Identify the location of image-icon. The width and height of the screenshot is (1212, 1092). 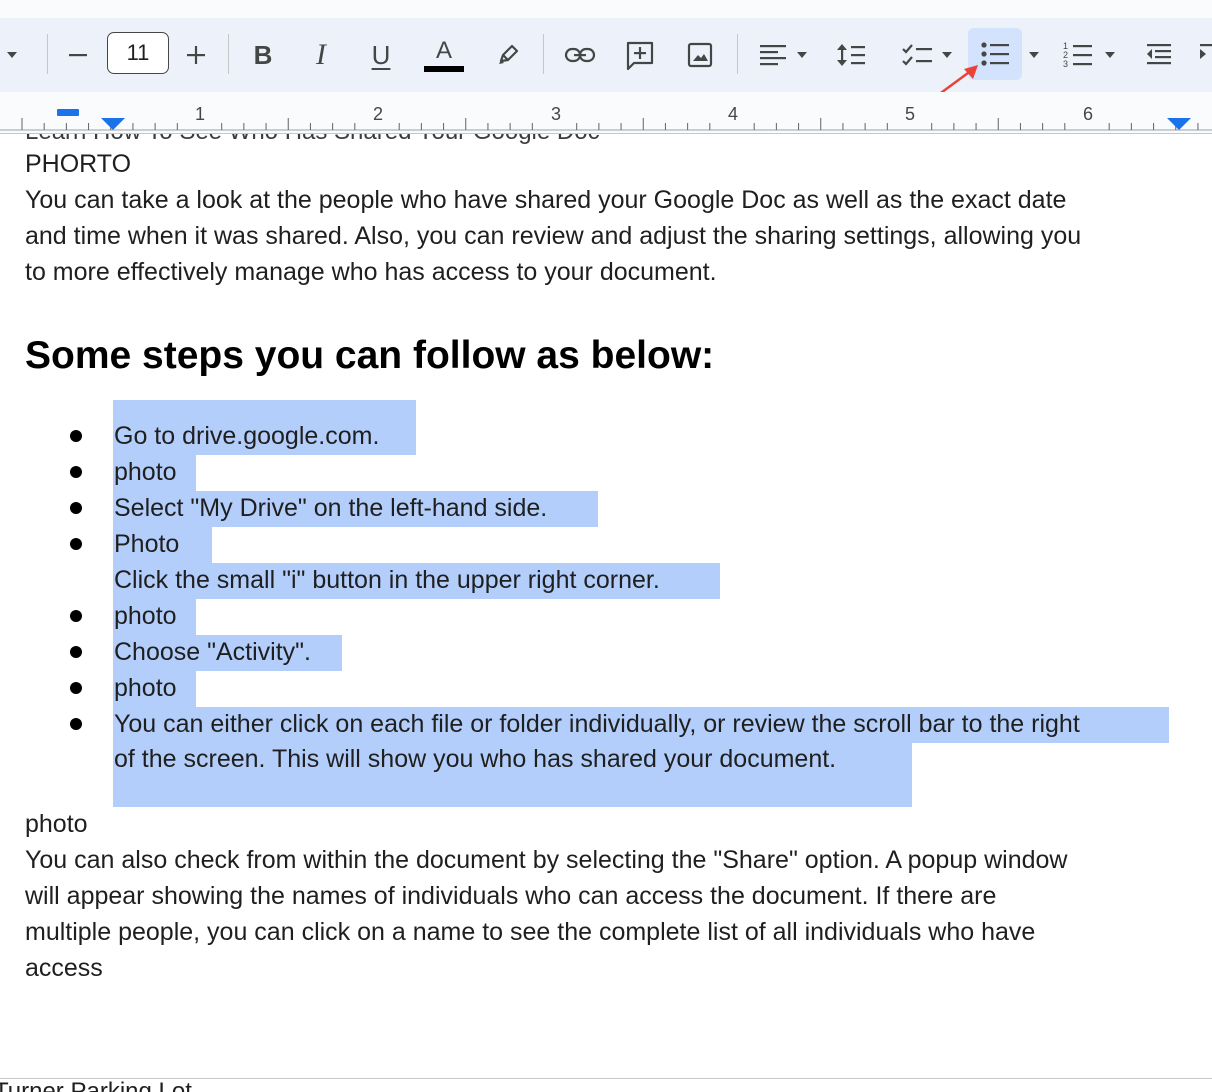
(700, 55).